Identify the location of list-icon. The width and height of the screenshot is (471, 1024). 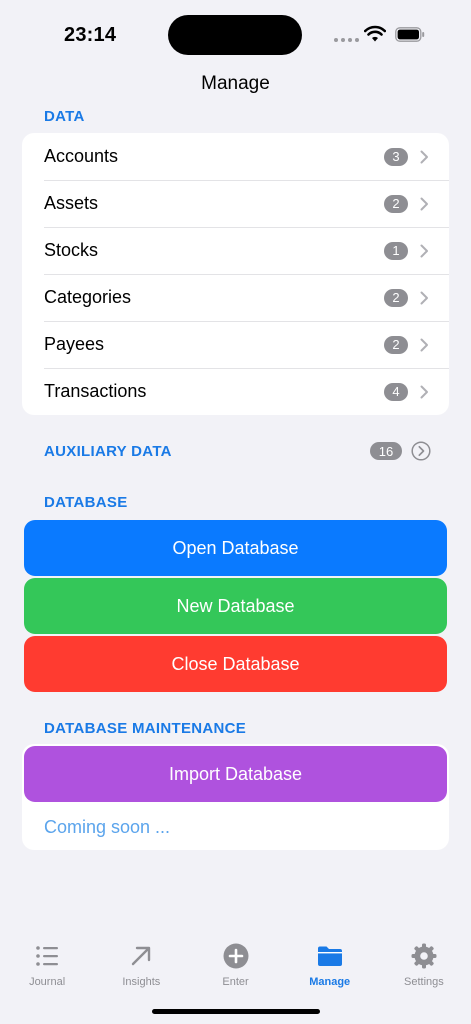
(47, 956).